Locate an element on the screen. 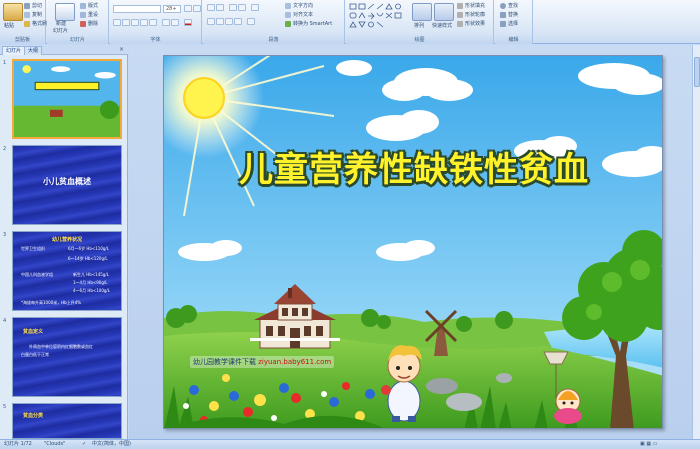 This screenshot has width=700, height=449. slide-4-line: 白蛋白低于正常 is located at coordinates (35, 354).